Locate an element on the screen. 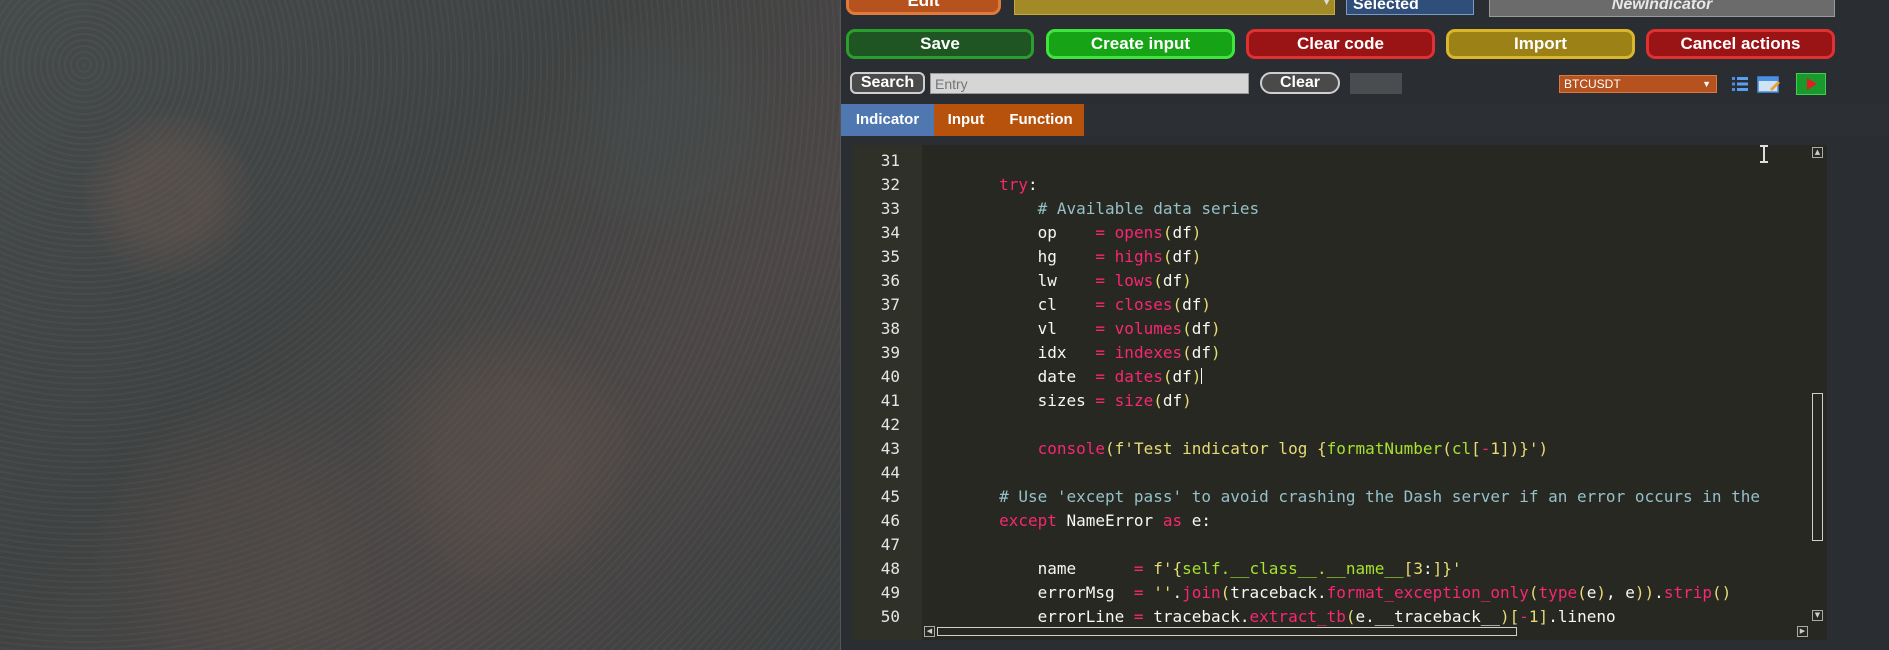  save-button: Save is located at coordinates (940, 44).